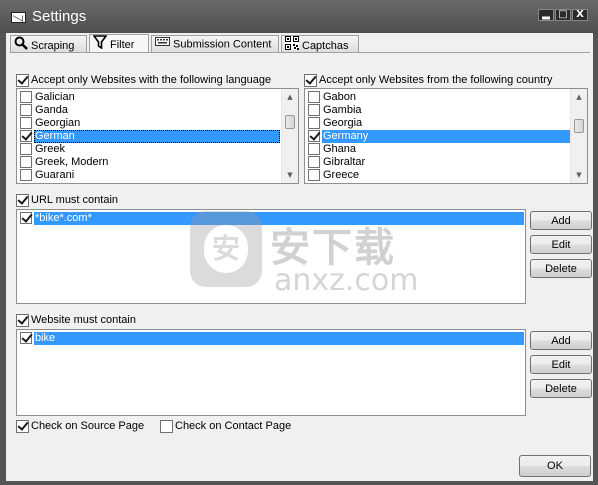 The width and height of the screenshot is (598, 485). Describe the element at coordinates (162, 44) in the screenshot. I see `keyboard-icon` at that location.